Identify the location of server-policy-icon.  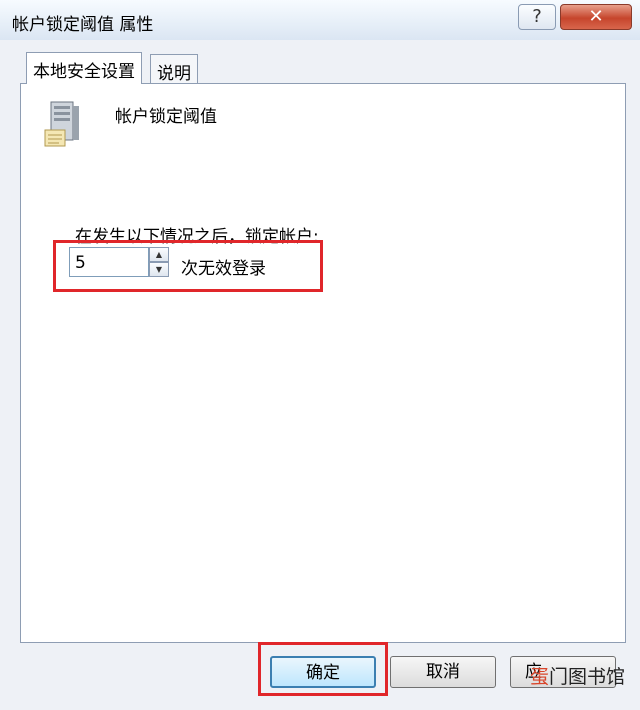
(61, 124).